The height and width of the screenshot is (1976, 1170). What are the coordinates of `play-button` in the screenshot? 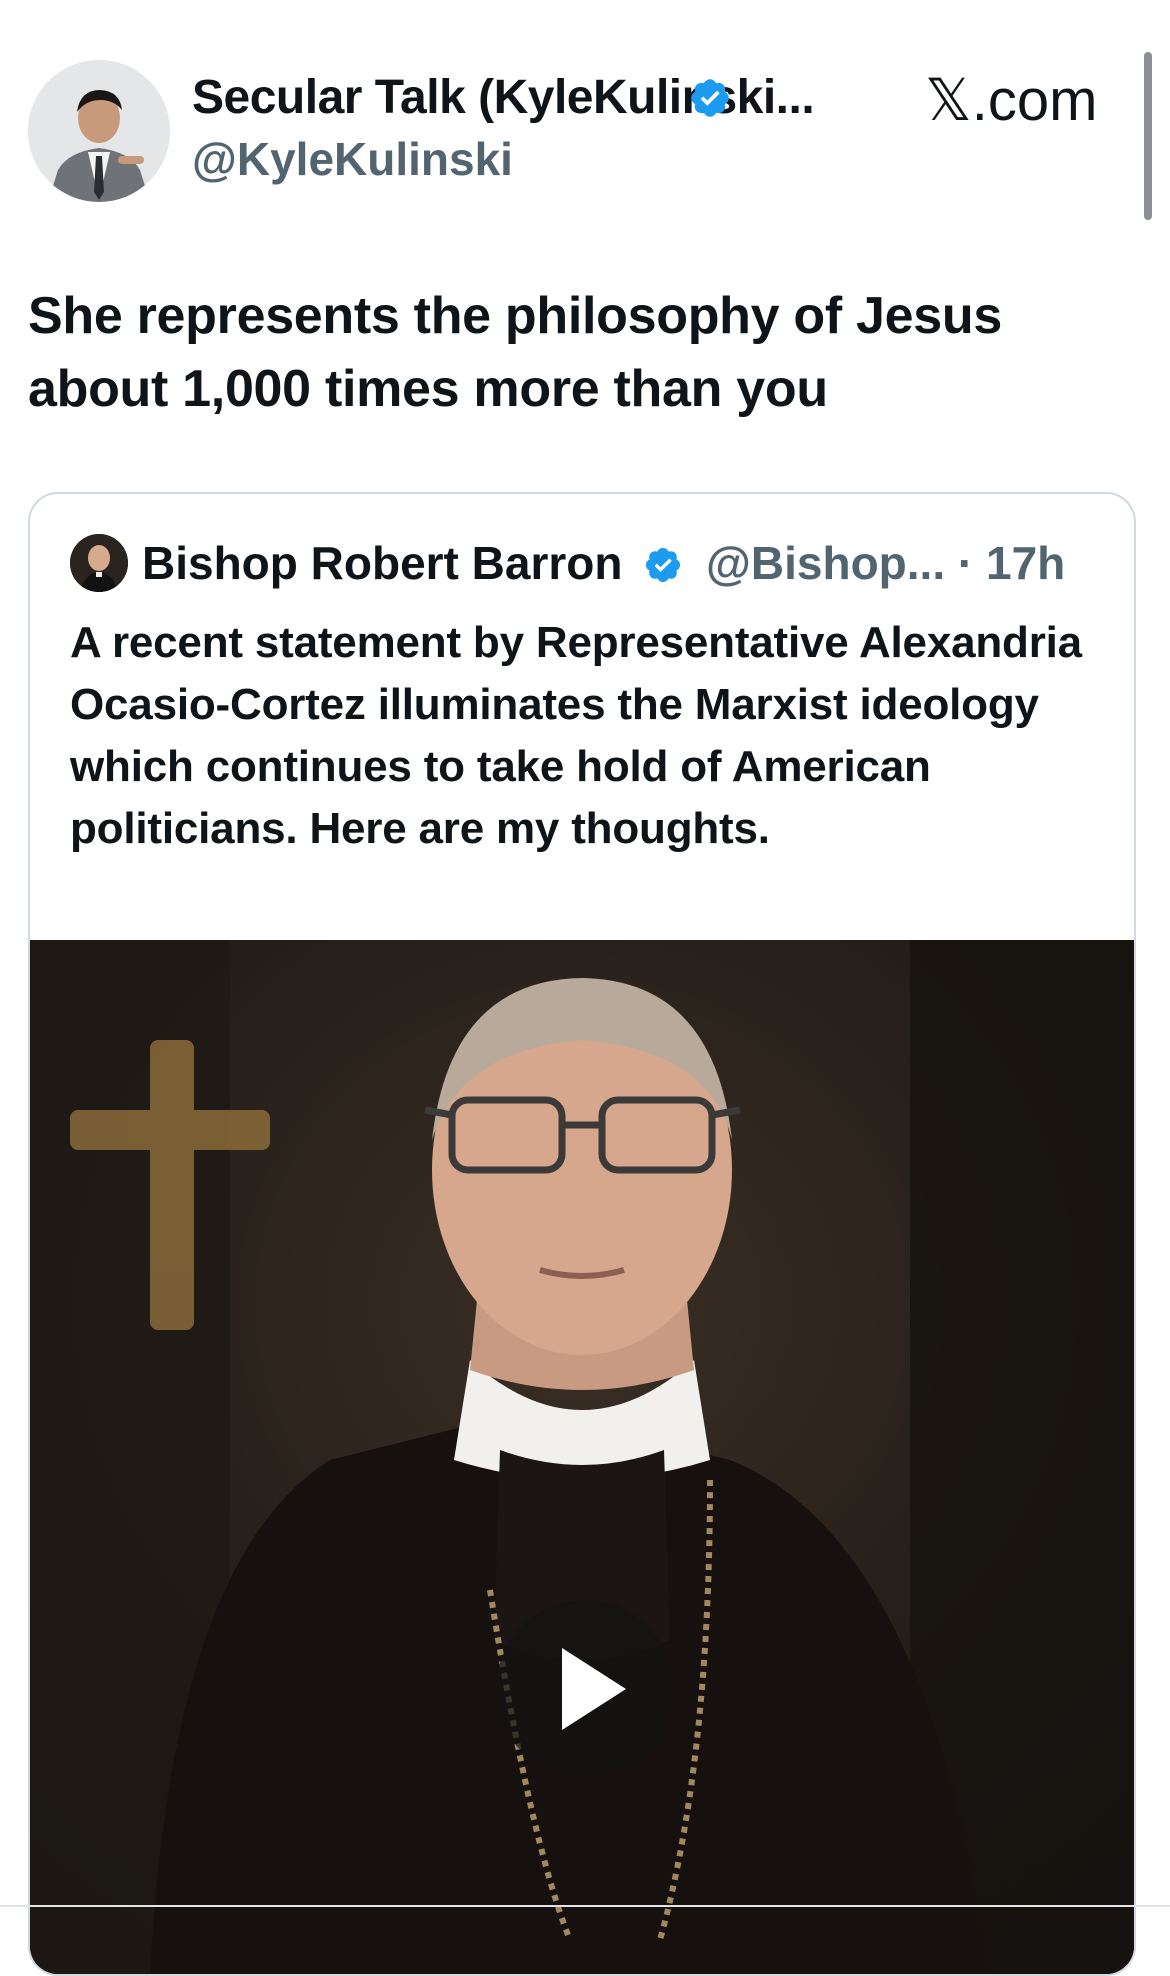 It's located at (585, 1689).